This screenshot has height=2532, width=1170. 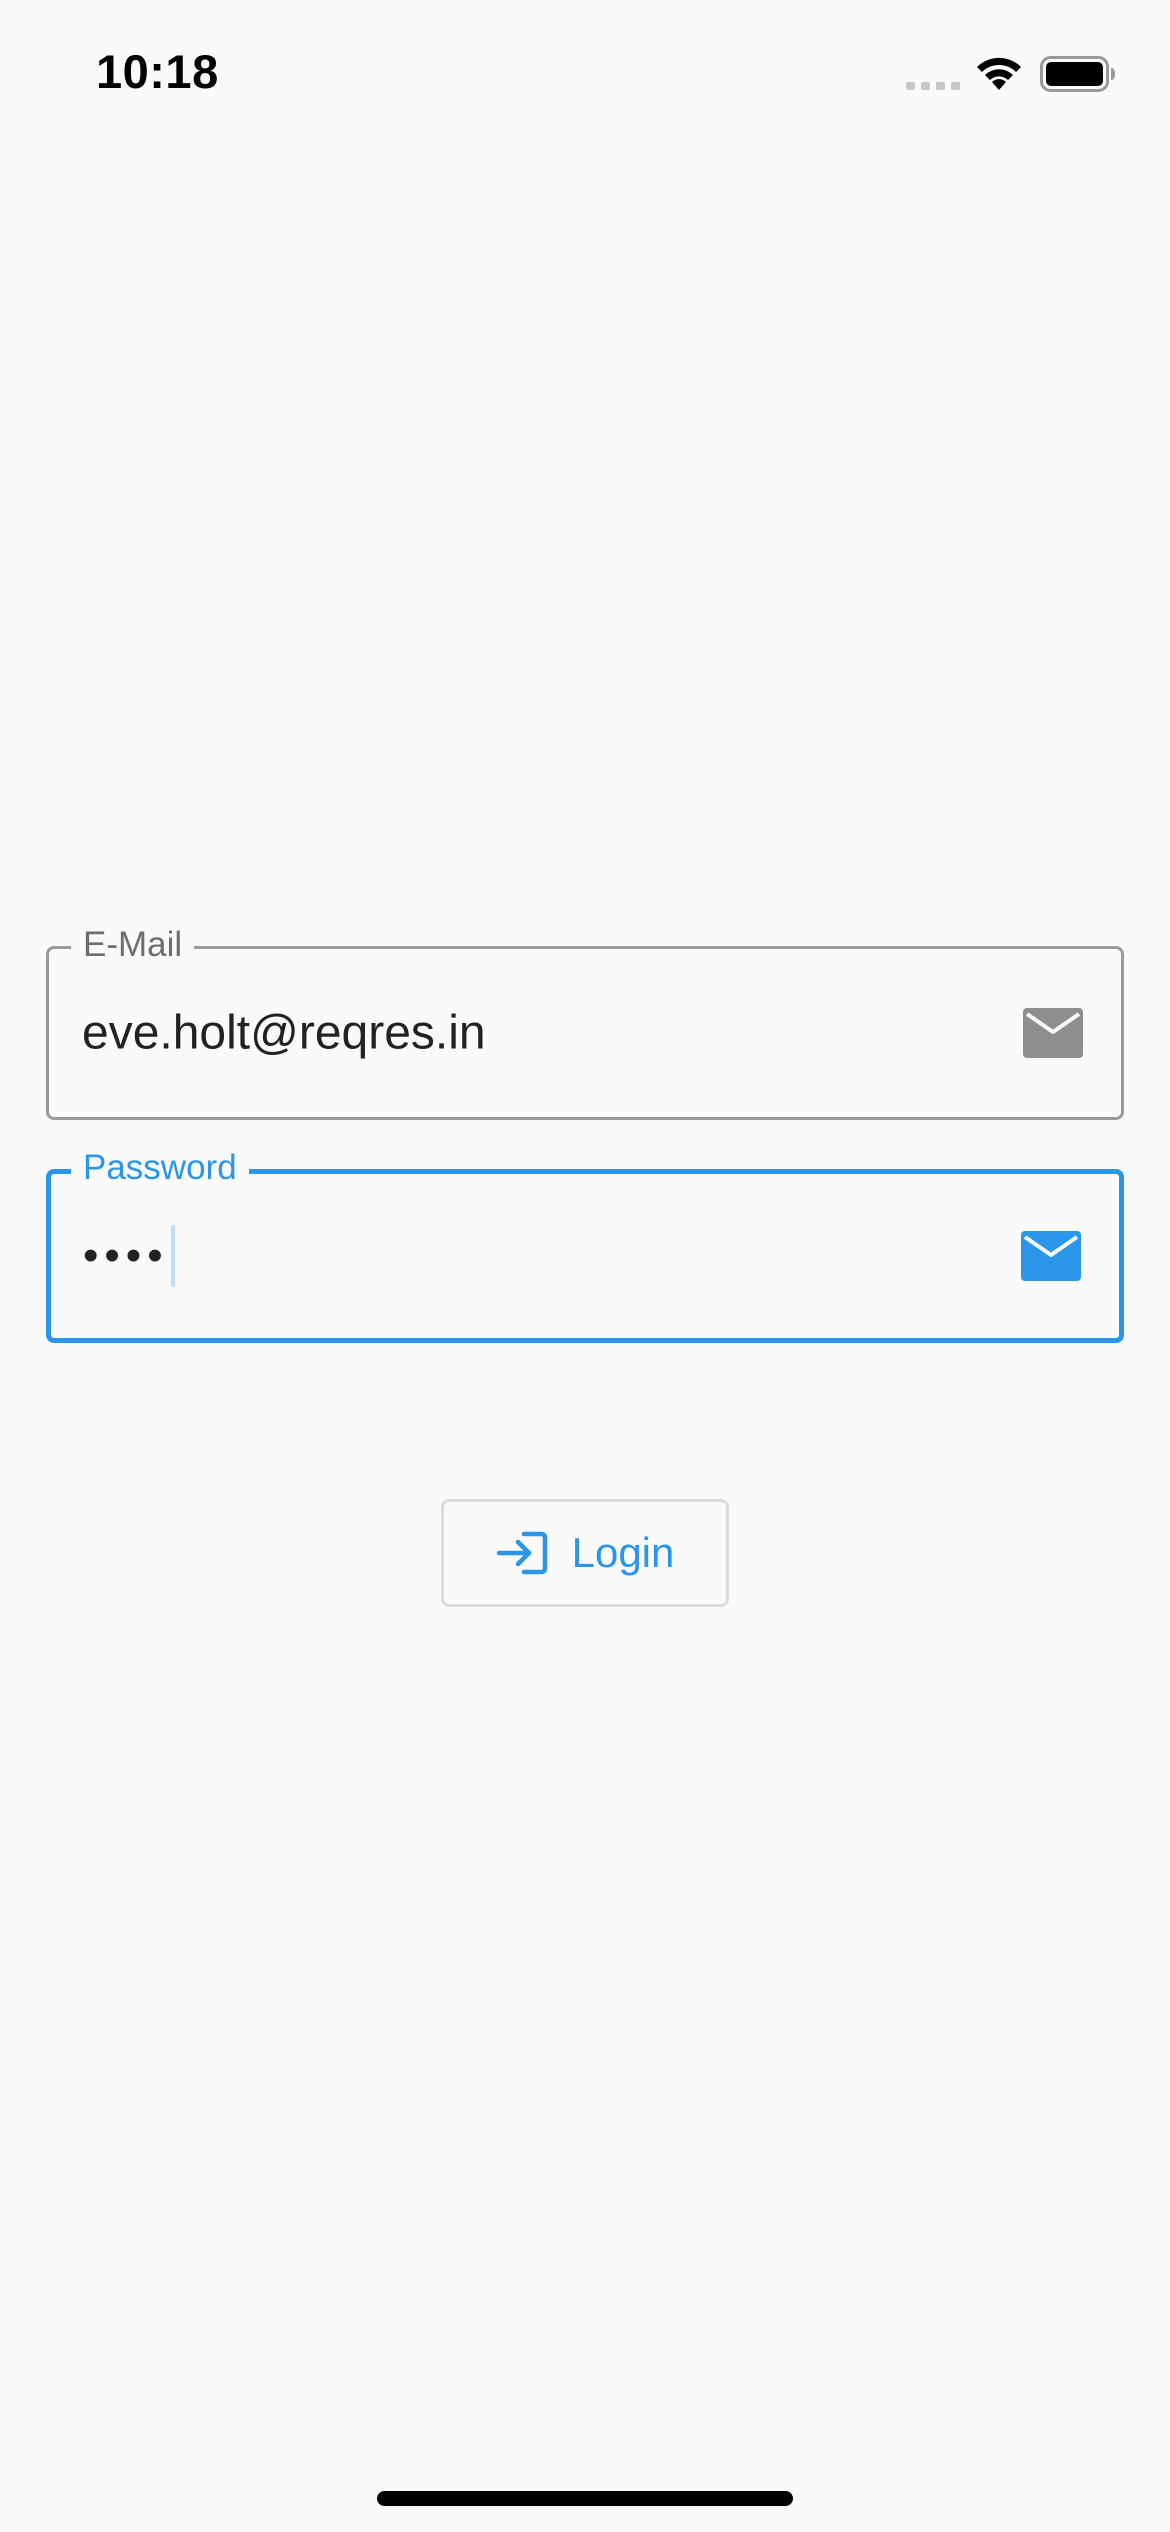 What do you see at coordinates (521, 1553) in the screenshot?
I see `login-icon` at bounding box center [521, 1553].